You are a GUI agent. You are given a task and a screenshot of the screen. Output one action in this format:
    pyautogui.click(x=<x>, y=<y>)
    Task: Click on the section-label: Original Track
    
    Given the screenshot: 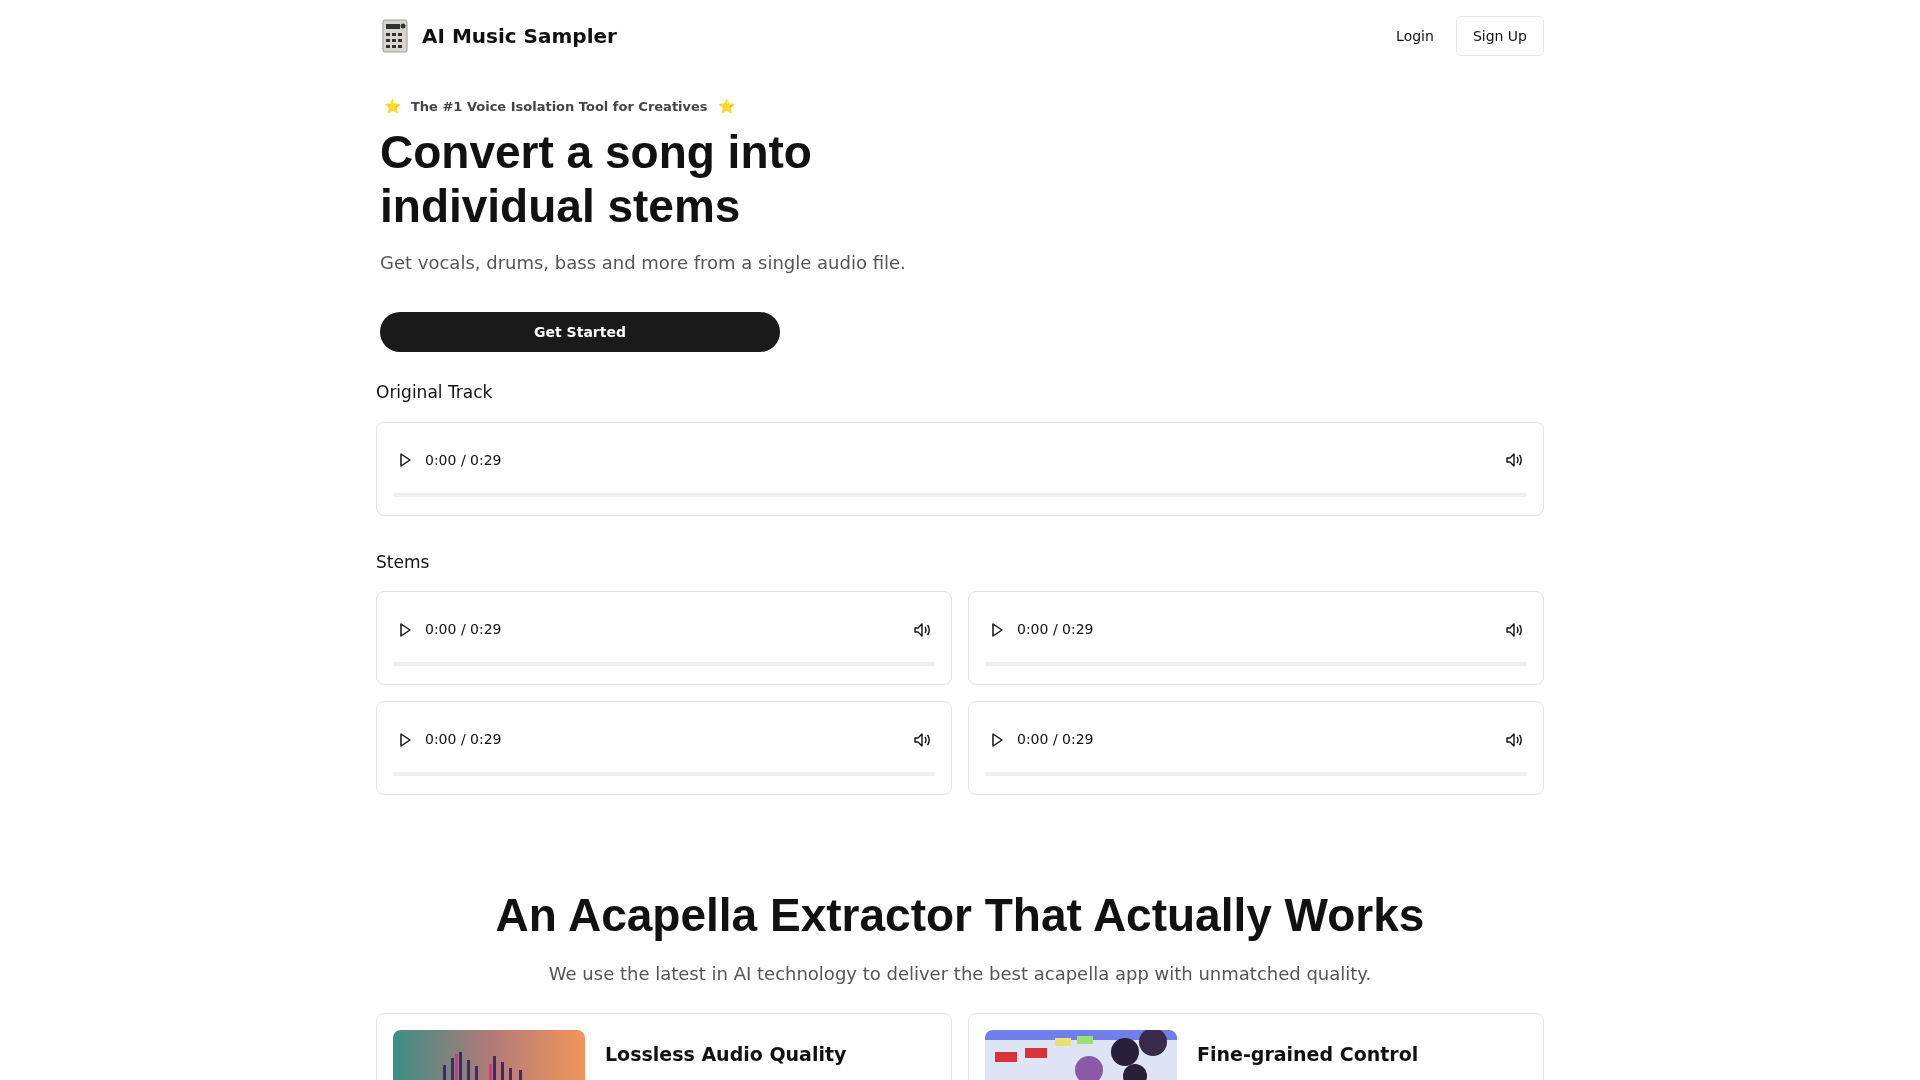 What is the action you would take?
    pyautogui.click(x=435, y=392)
    